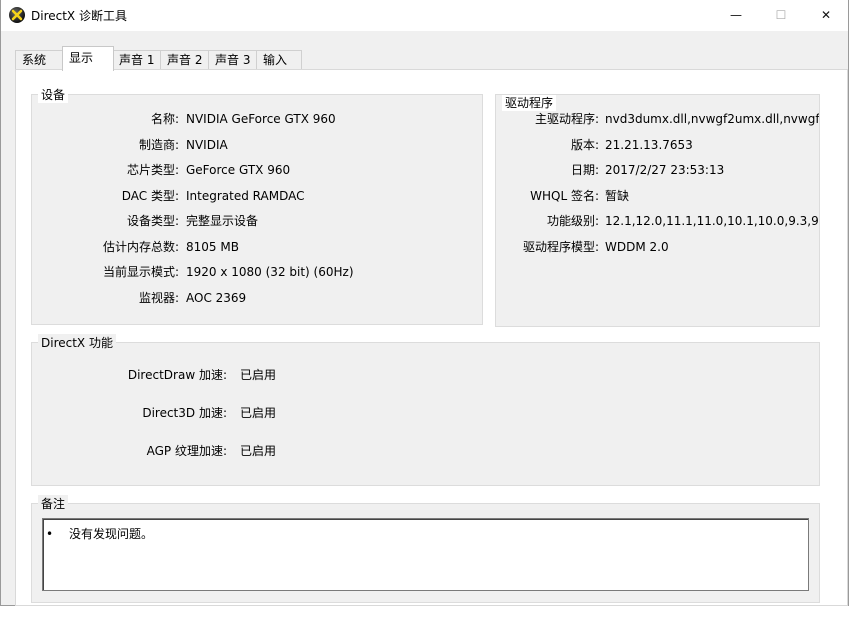 The image size is (849, 629). Describe the element at coordinates (140, 247) in the screenshot. I see `memory-label: 估计内存总数:` at that location.